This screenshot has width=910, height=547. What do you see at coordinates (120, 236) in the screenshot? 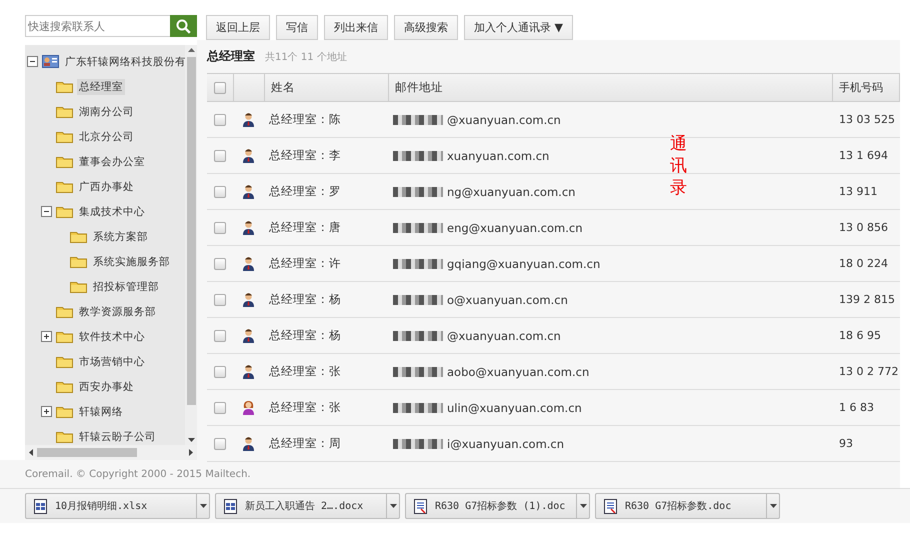
I see `tree-item: 系统方案部` at bounding box center [120, 236].